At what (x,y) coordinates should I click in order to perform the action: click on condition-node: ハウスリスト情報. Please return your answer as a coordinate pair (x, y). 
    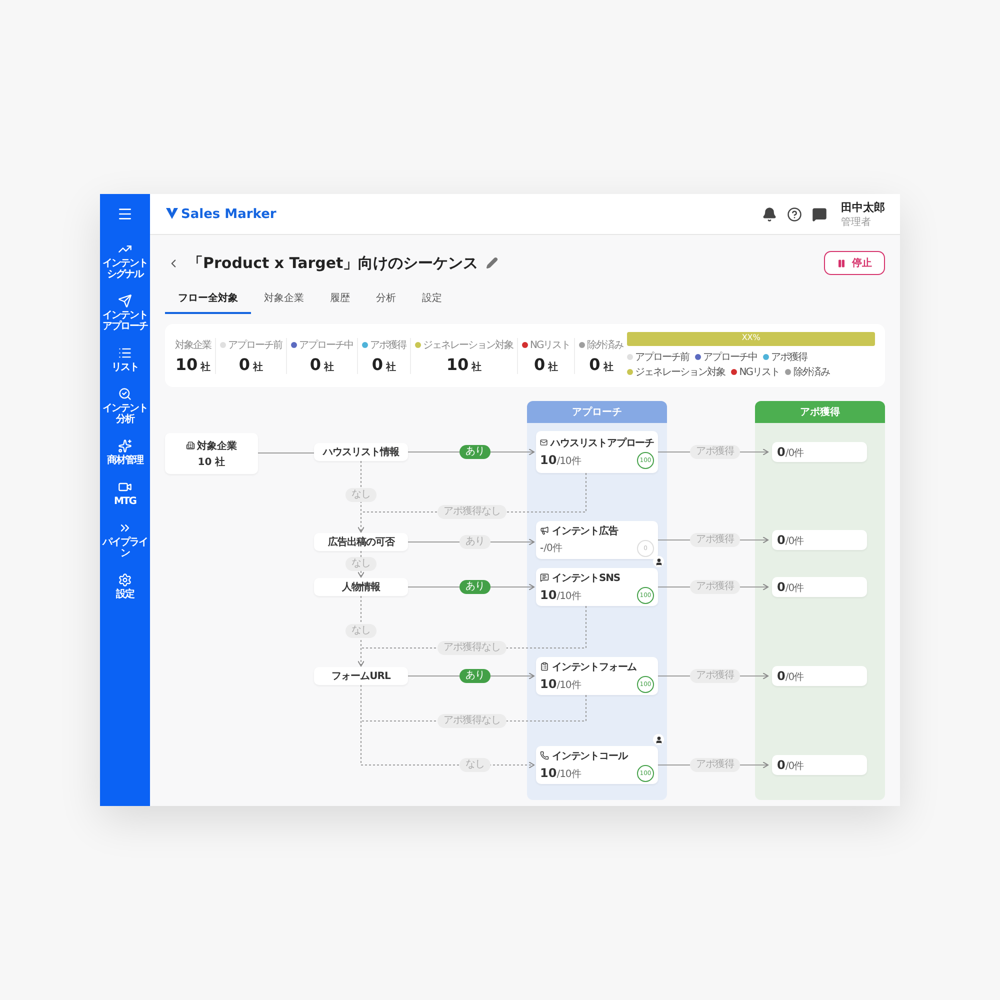
    Looking at the image, I should click on (361, 452).